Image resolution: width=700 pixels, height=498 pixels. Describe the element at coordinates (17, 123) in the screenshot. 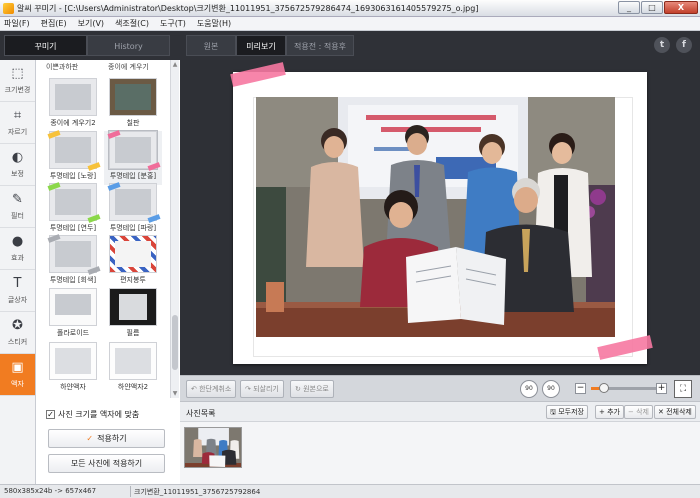

I see `tool-crop: ⌗ 자르기` at that location.